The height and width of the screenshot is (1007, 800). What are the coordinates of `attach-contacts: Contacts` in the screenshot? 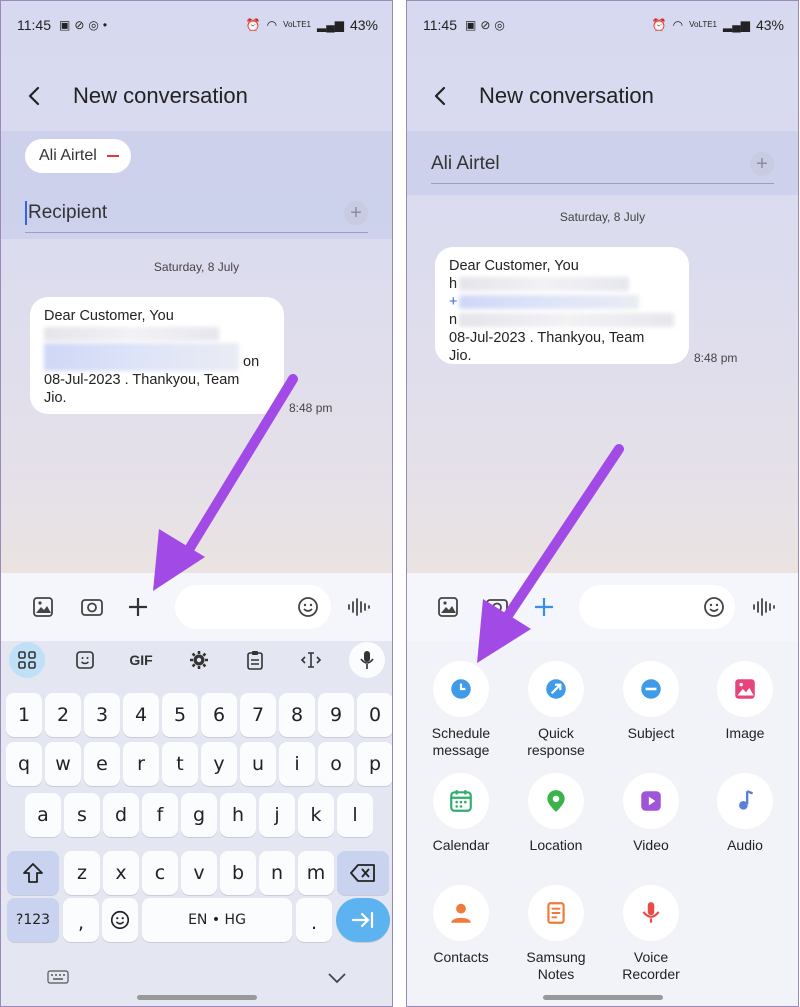 It's located at (461, 925).